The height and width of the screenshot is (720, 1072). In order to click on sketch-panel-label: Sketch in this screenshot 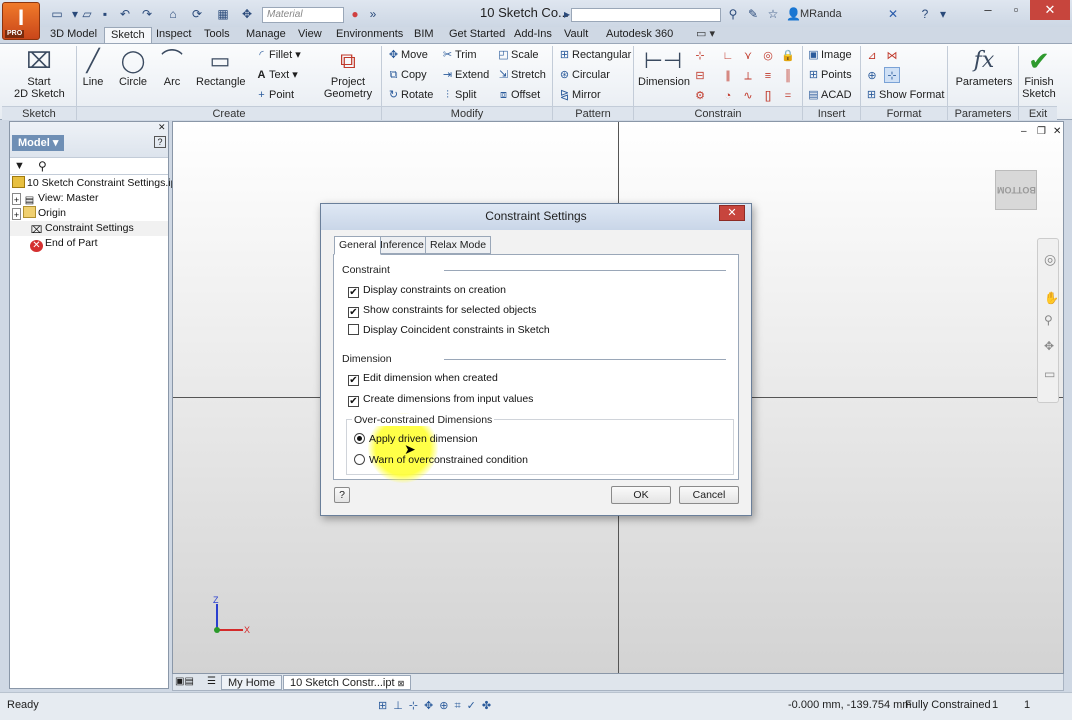, I will do `click(39, 113)`.